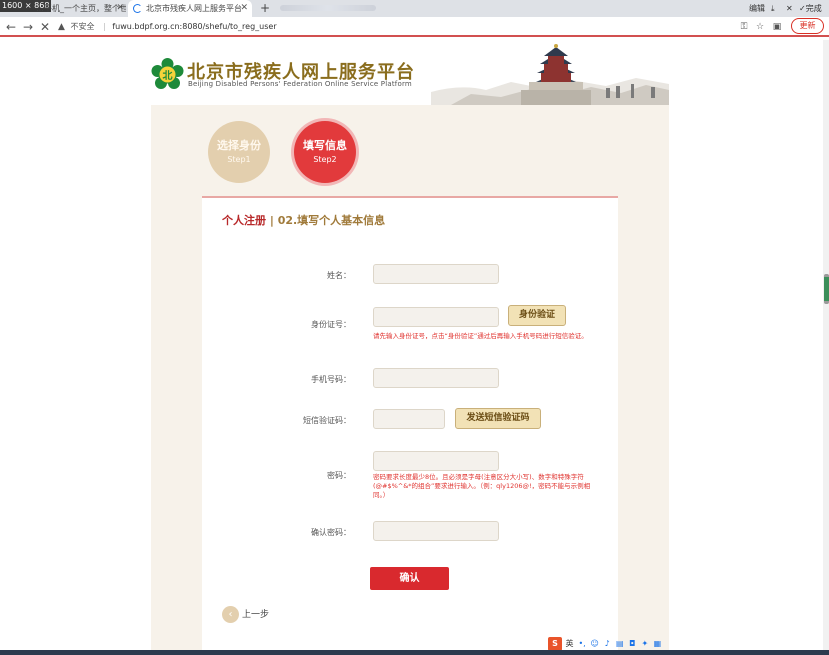  I want to click on step-number: Step2, so click(325, 159).